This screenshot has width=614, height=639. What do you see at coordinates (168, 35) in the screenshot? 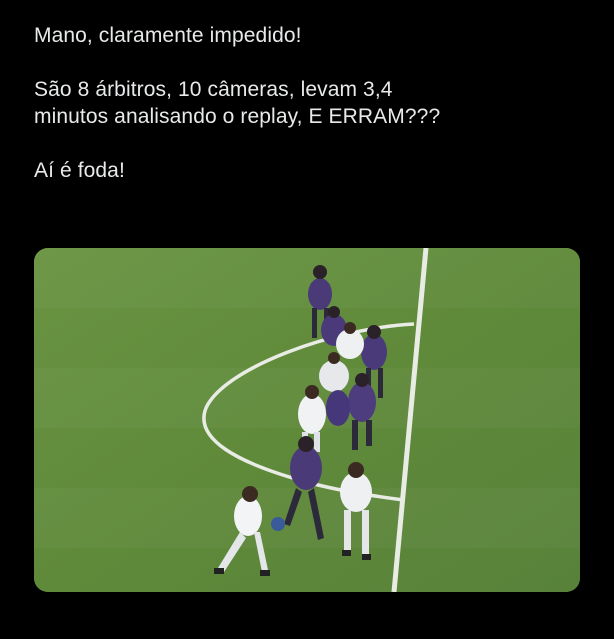
I see `tweet-line: Mano, claramente impedido!` at bounding box center [168, 35].